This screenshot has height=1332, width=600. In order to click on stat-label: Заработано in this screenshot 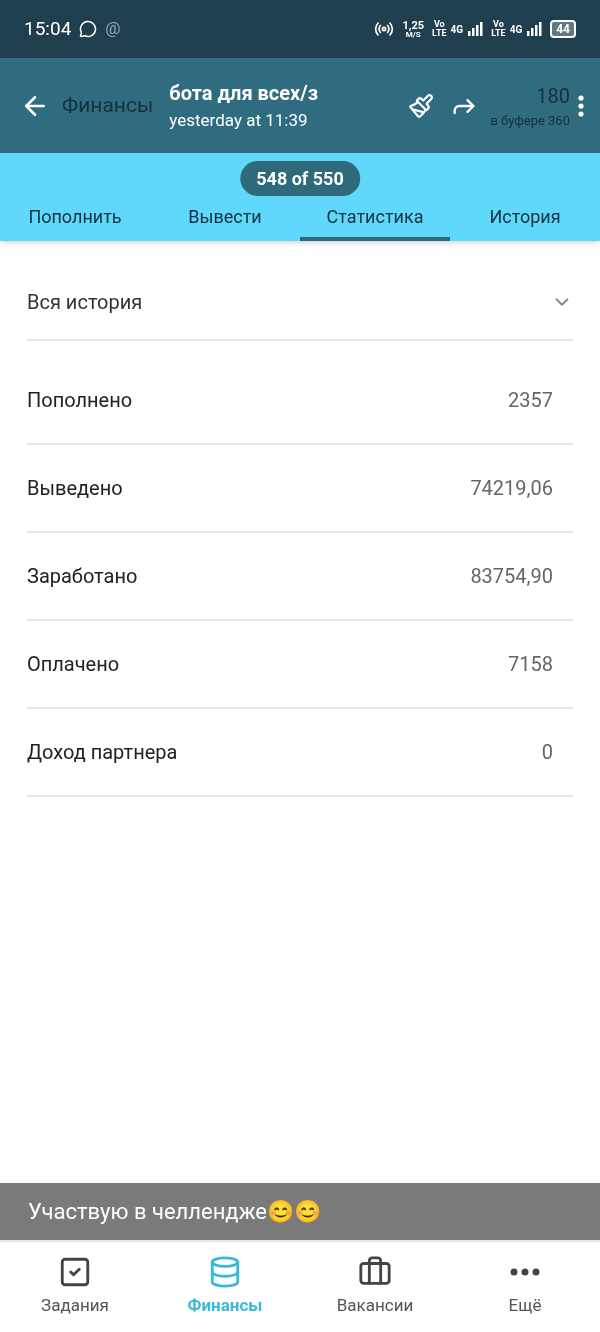, I will do `click(82, 576)`.